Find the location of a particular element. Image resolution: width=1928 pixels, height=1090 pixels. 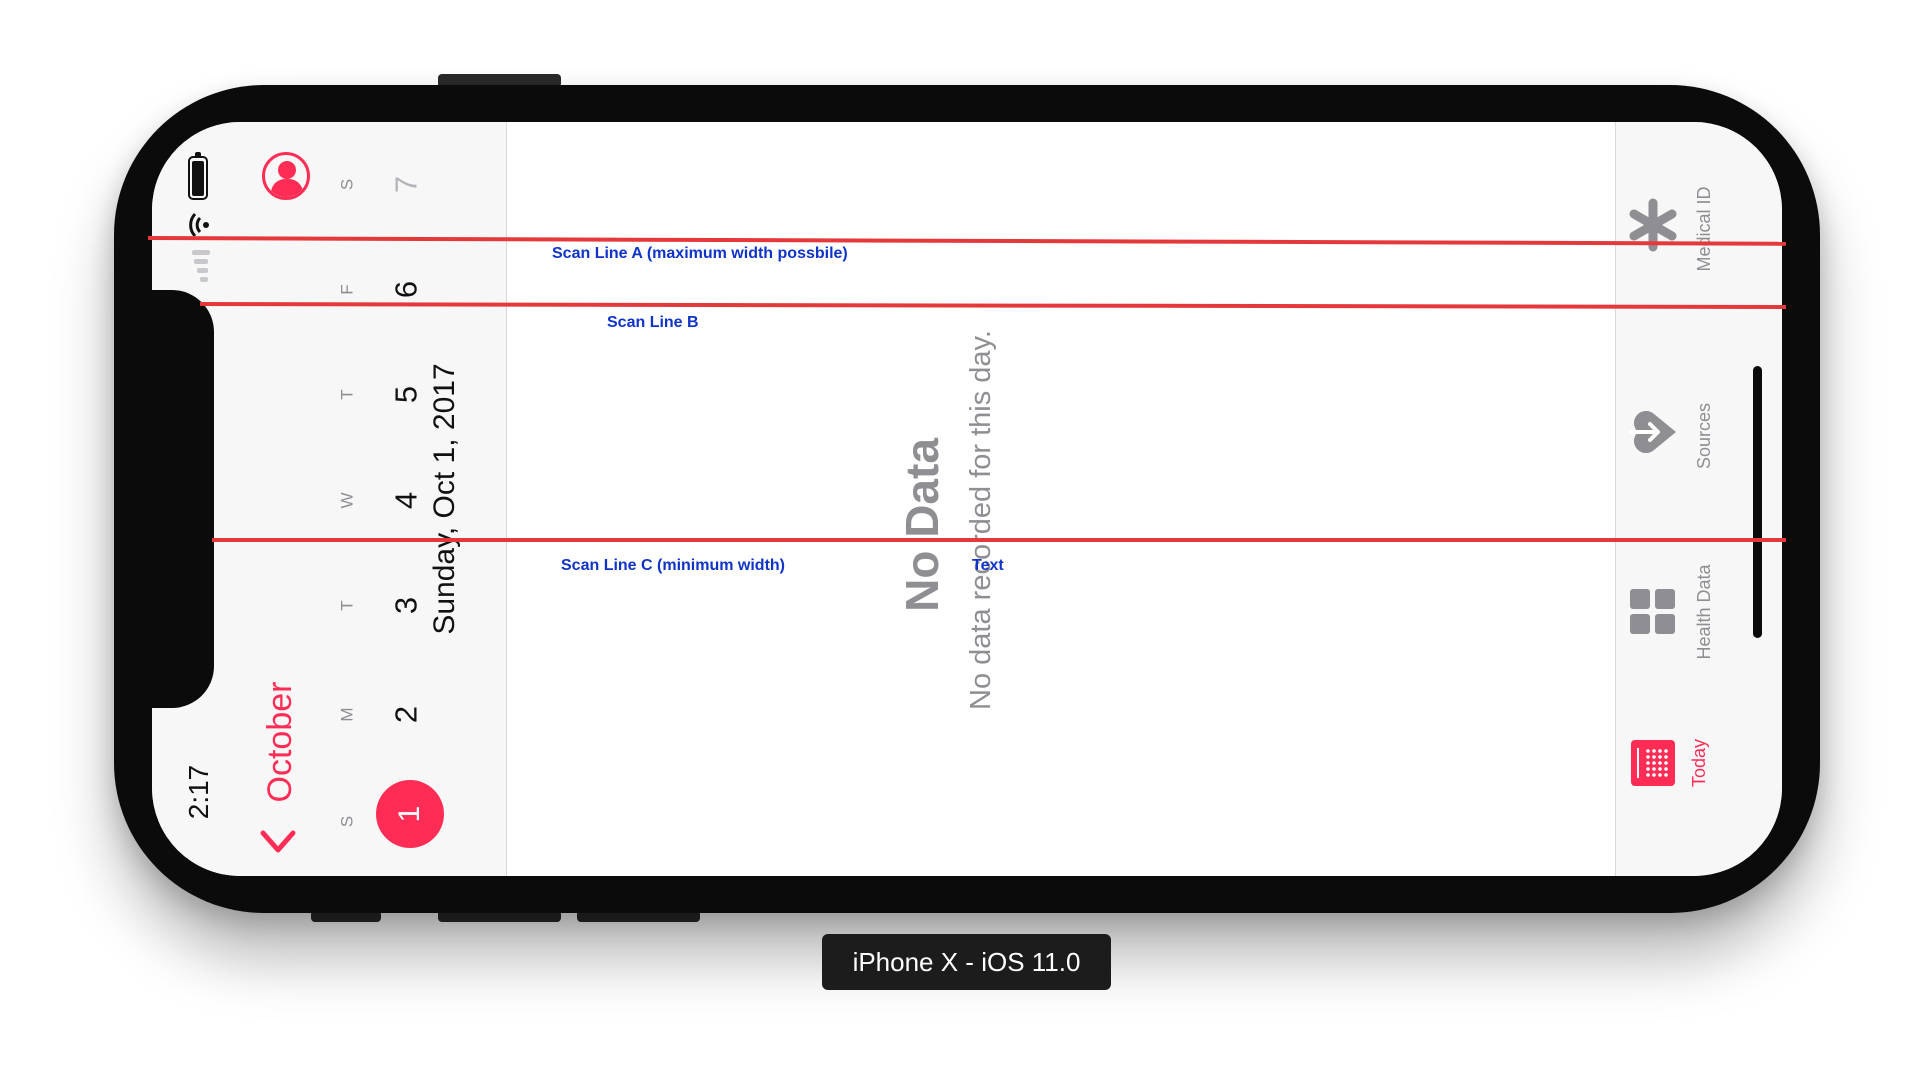

weekday-label: W is located at coordinates (347, 500).